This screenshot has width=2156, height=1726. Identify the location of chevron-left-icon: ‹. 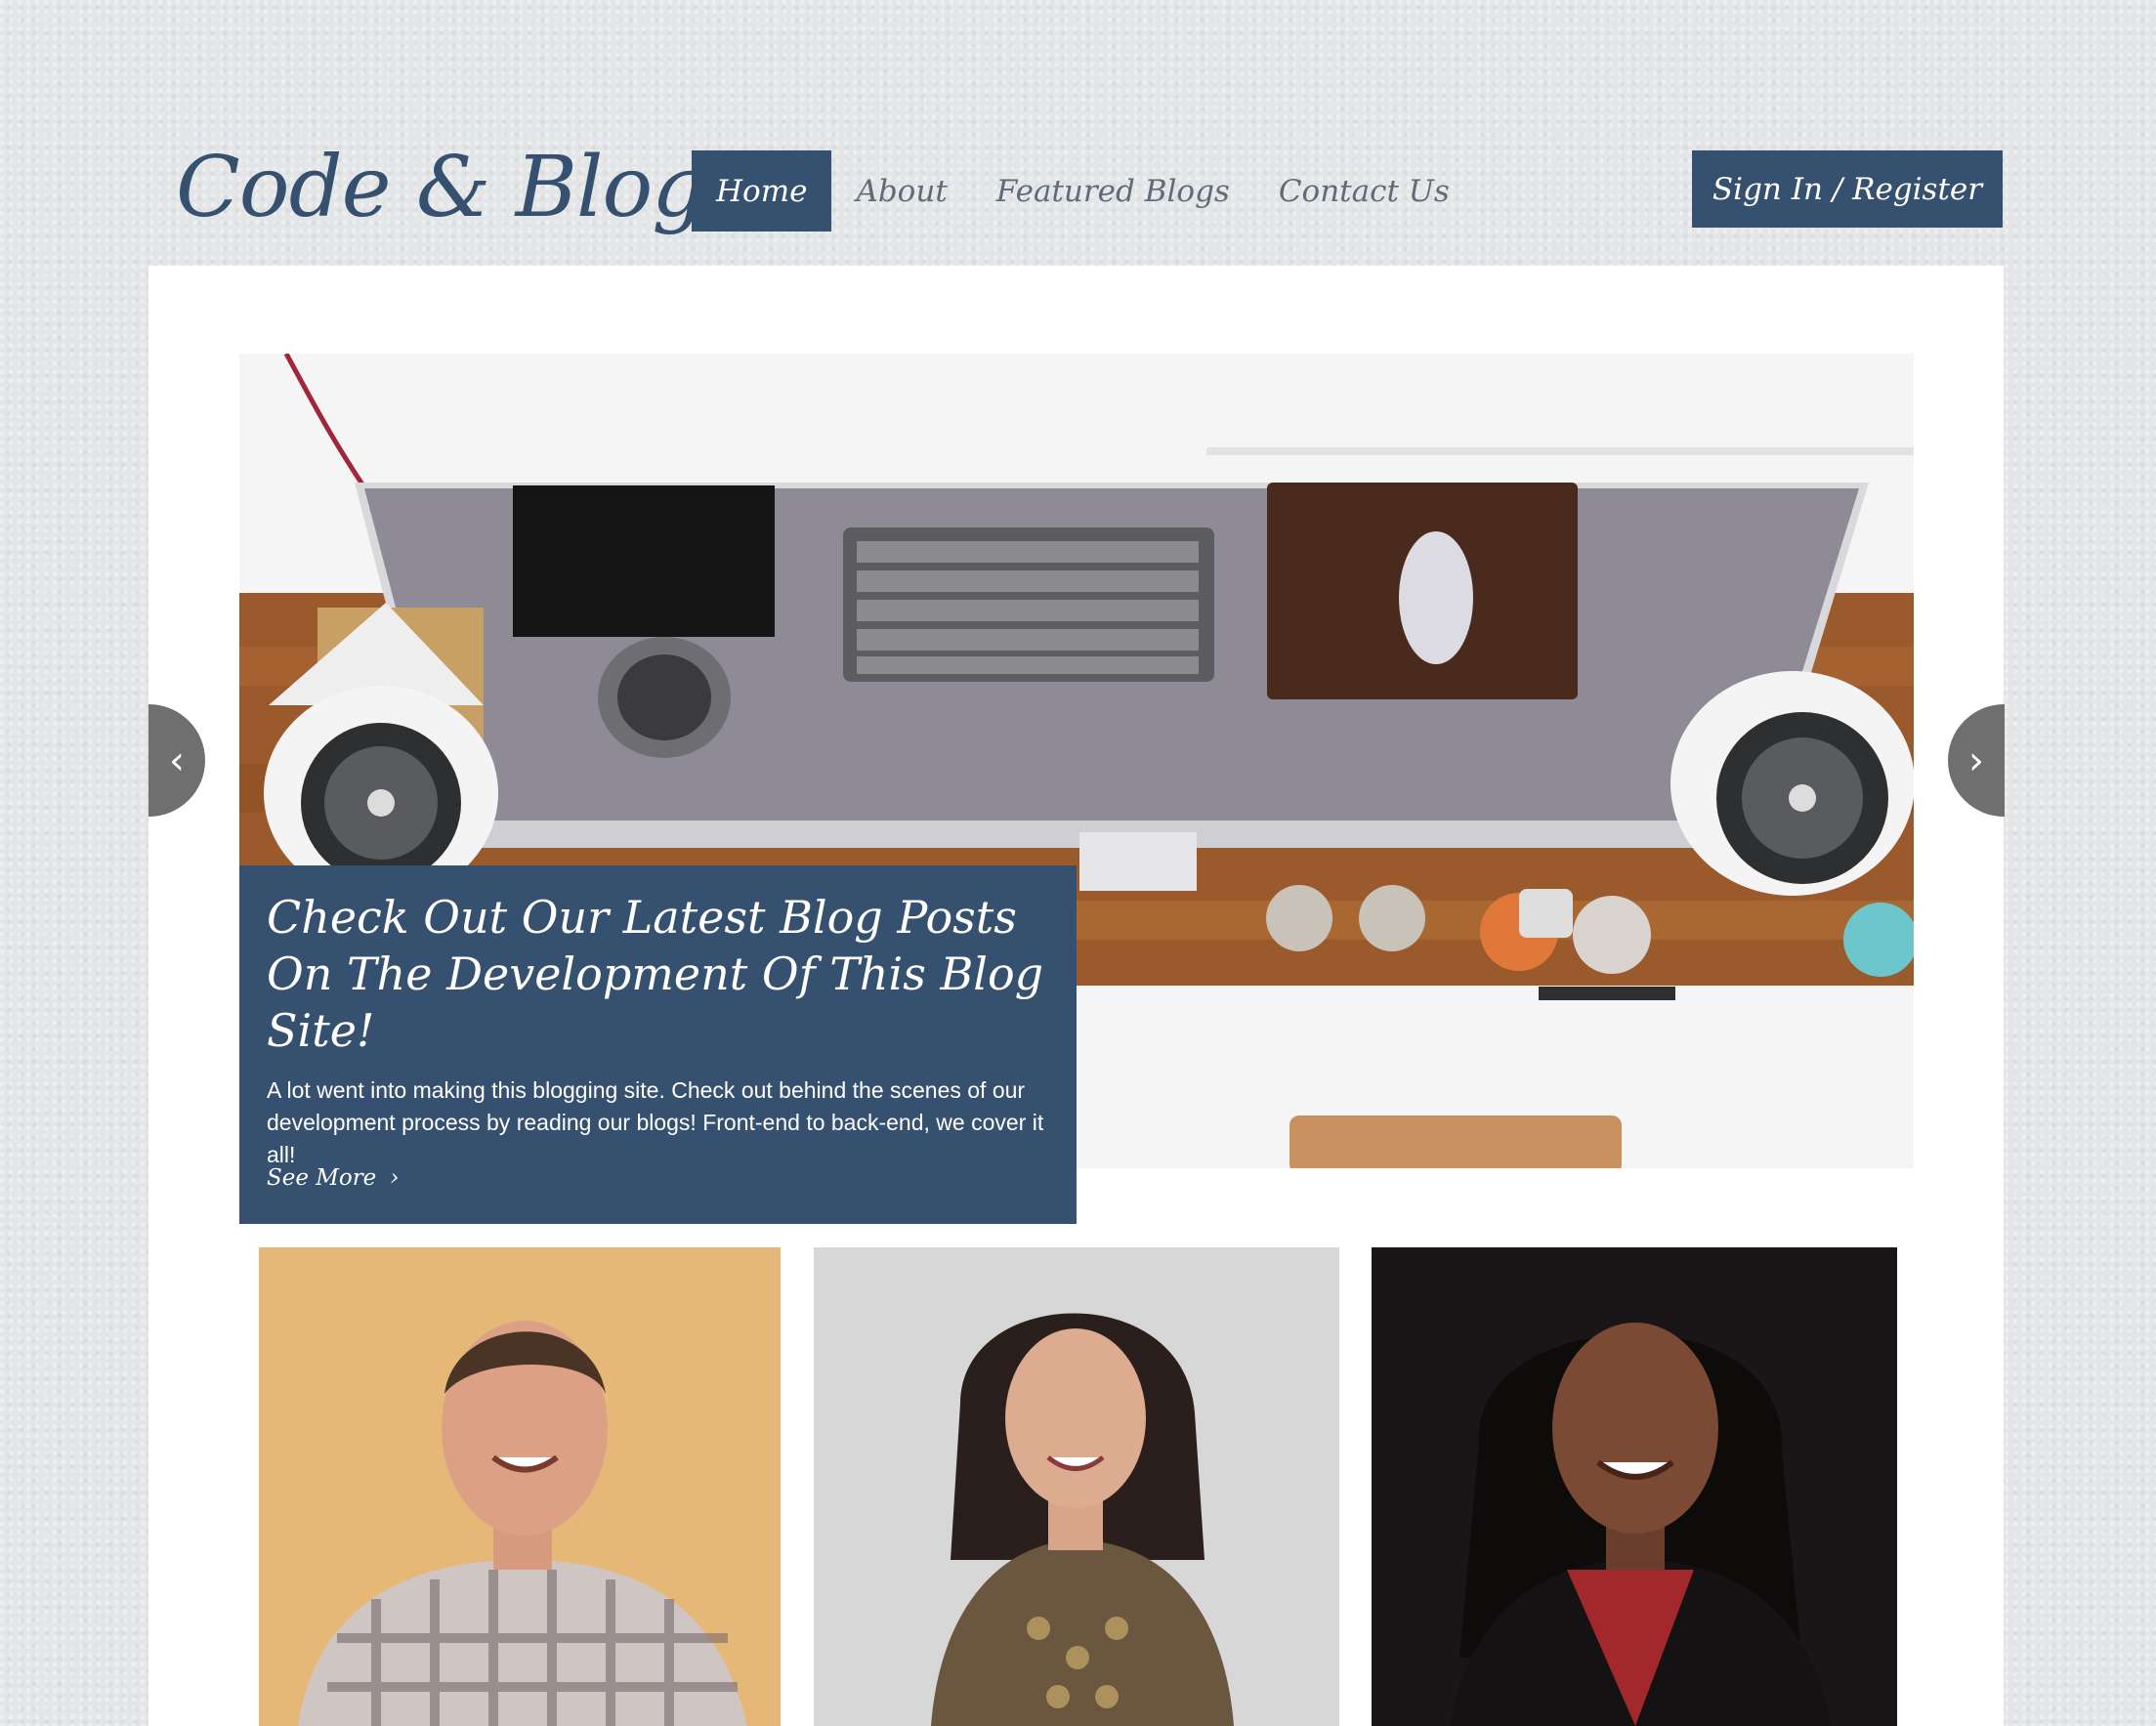
(177, 760).